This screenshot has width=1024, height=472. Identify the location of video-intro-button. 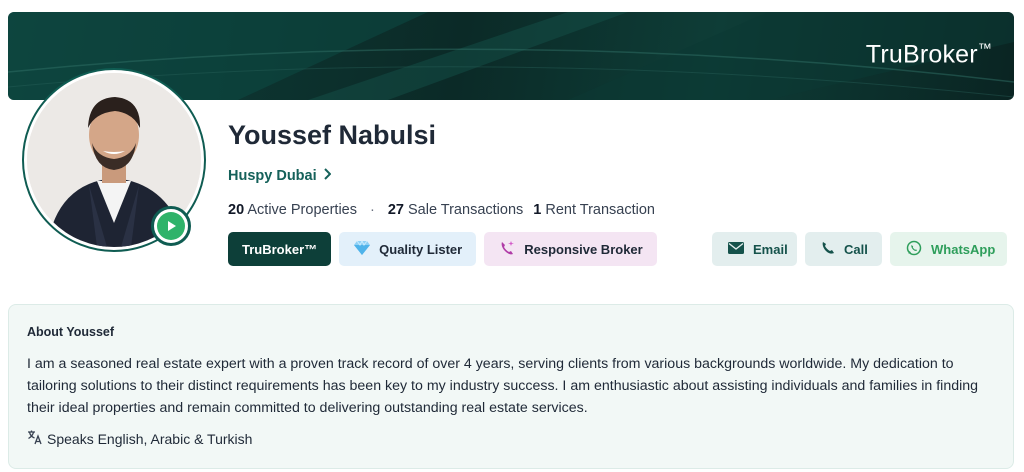
(171, 226).